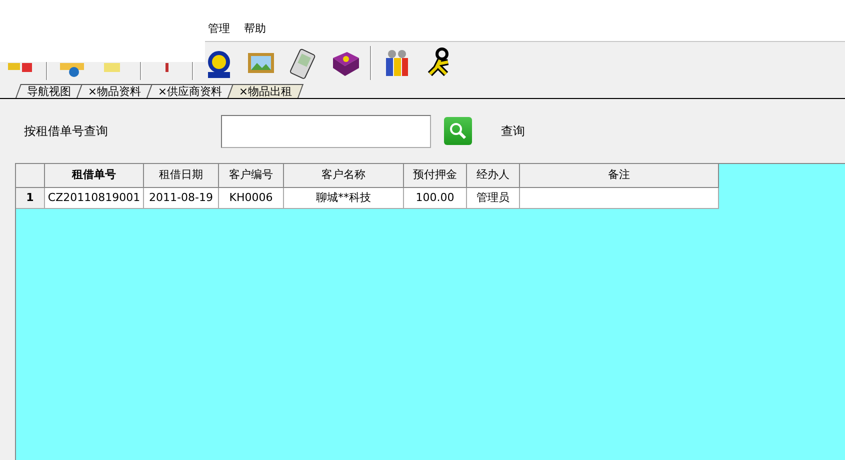 Image resolution: width=845 pixels, height=460 pixels. I want to click on column-header: 客户名称, so click(344, 176).